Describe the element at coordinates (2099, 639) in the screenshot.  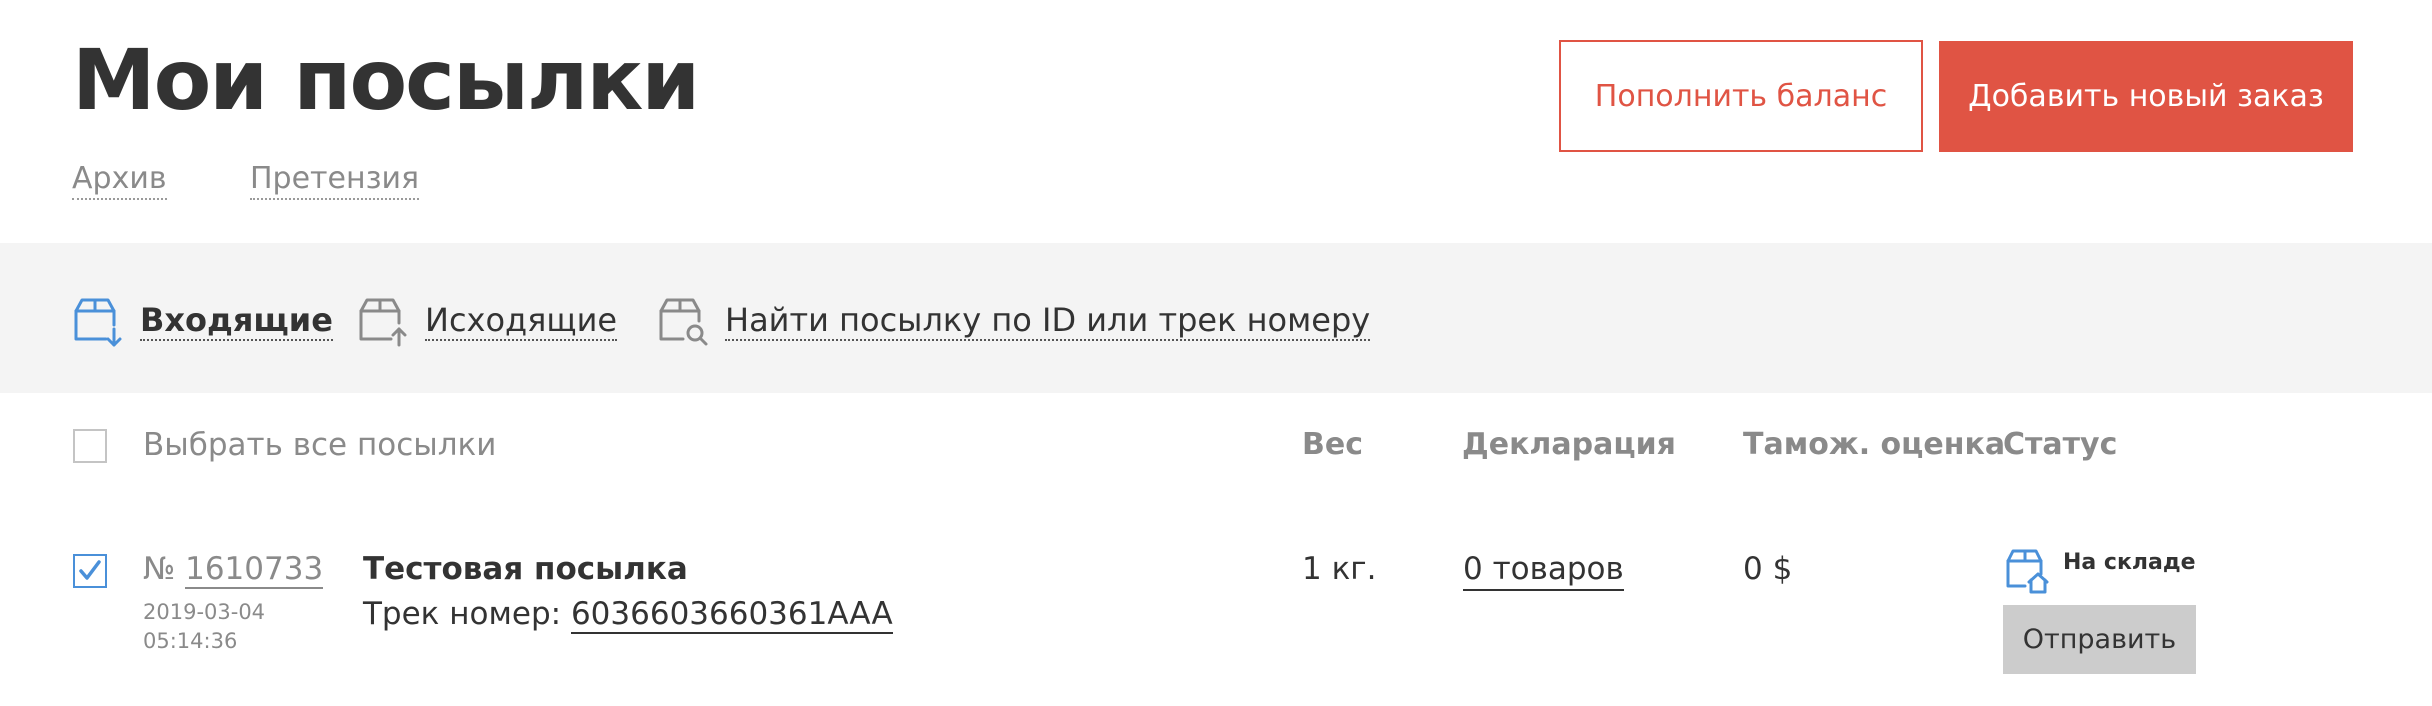
I see `send-button: Отправить` at that location.